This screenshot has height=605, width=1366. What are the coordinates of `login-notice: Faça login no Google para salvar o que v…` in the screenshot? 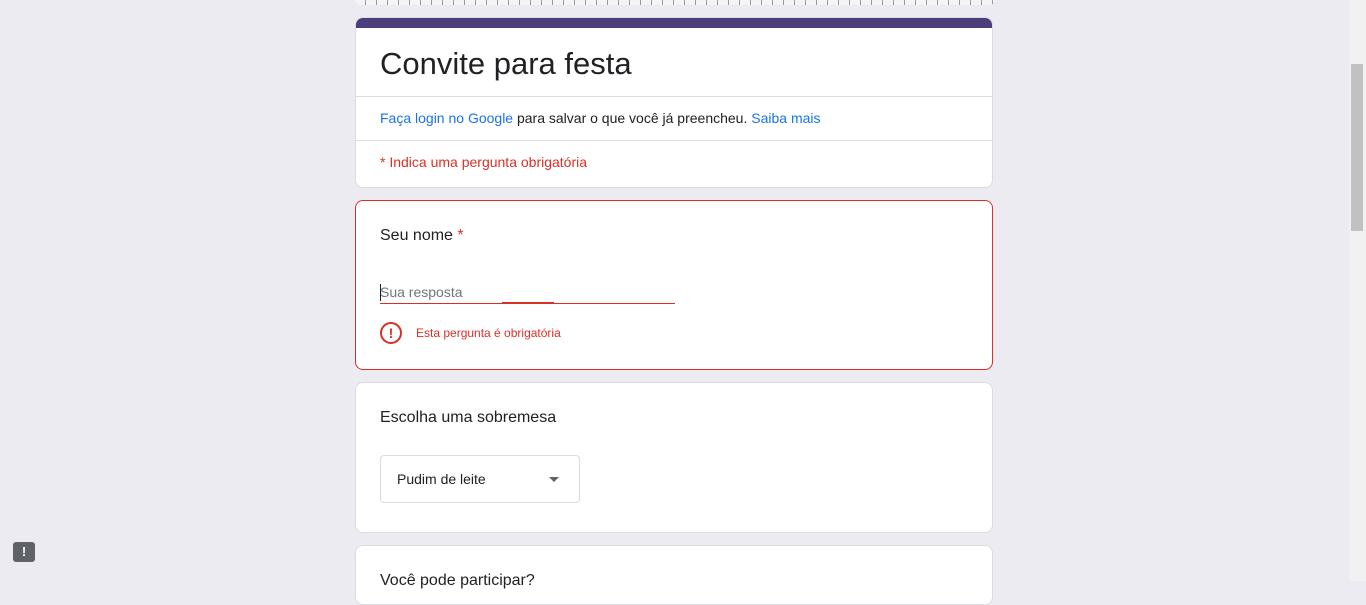 It's located at (674, 118).